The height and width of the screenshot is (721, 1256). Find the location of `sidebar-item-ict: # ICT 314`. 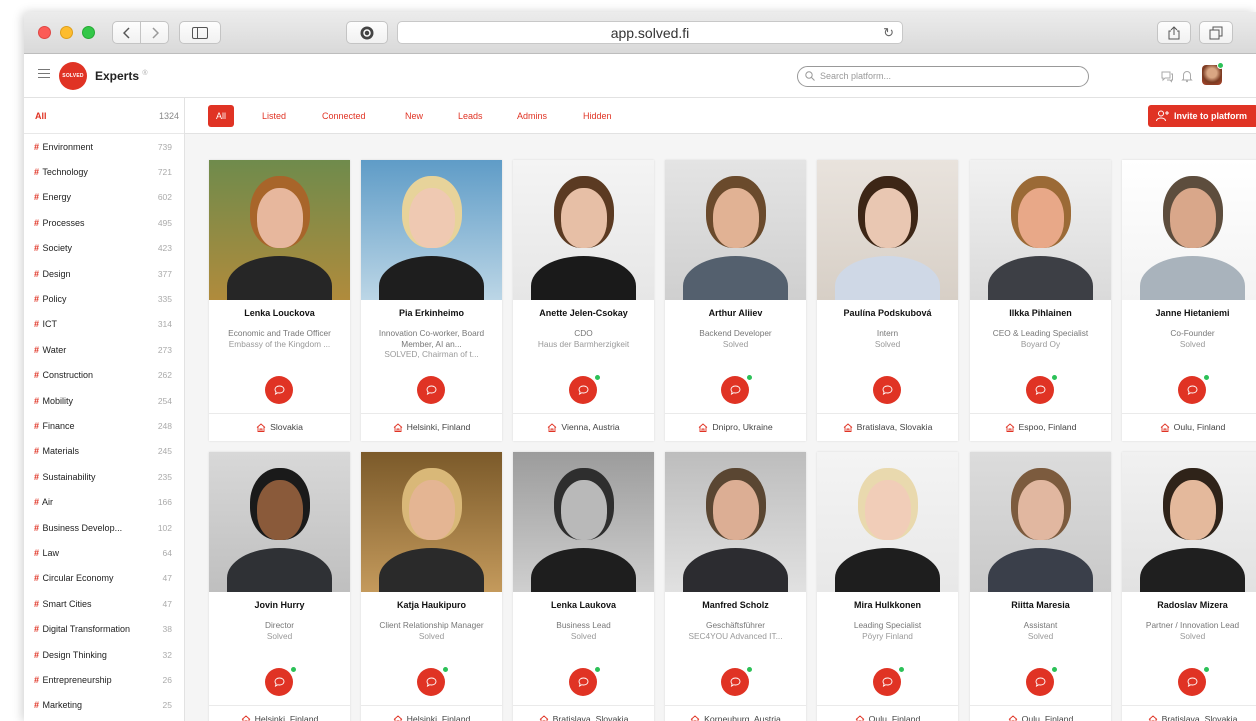

sidebar-item-ict: # ICT 314 is located at coordinates (104, 324).